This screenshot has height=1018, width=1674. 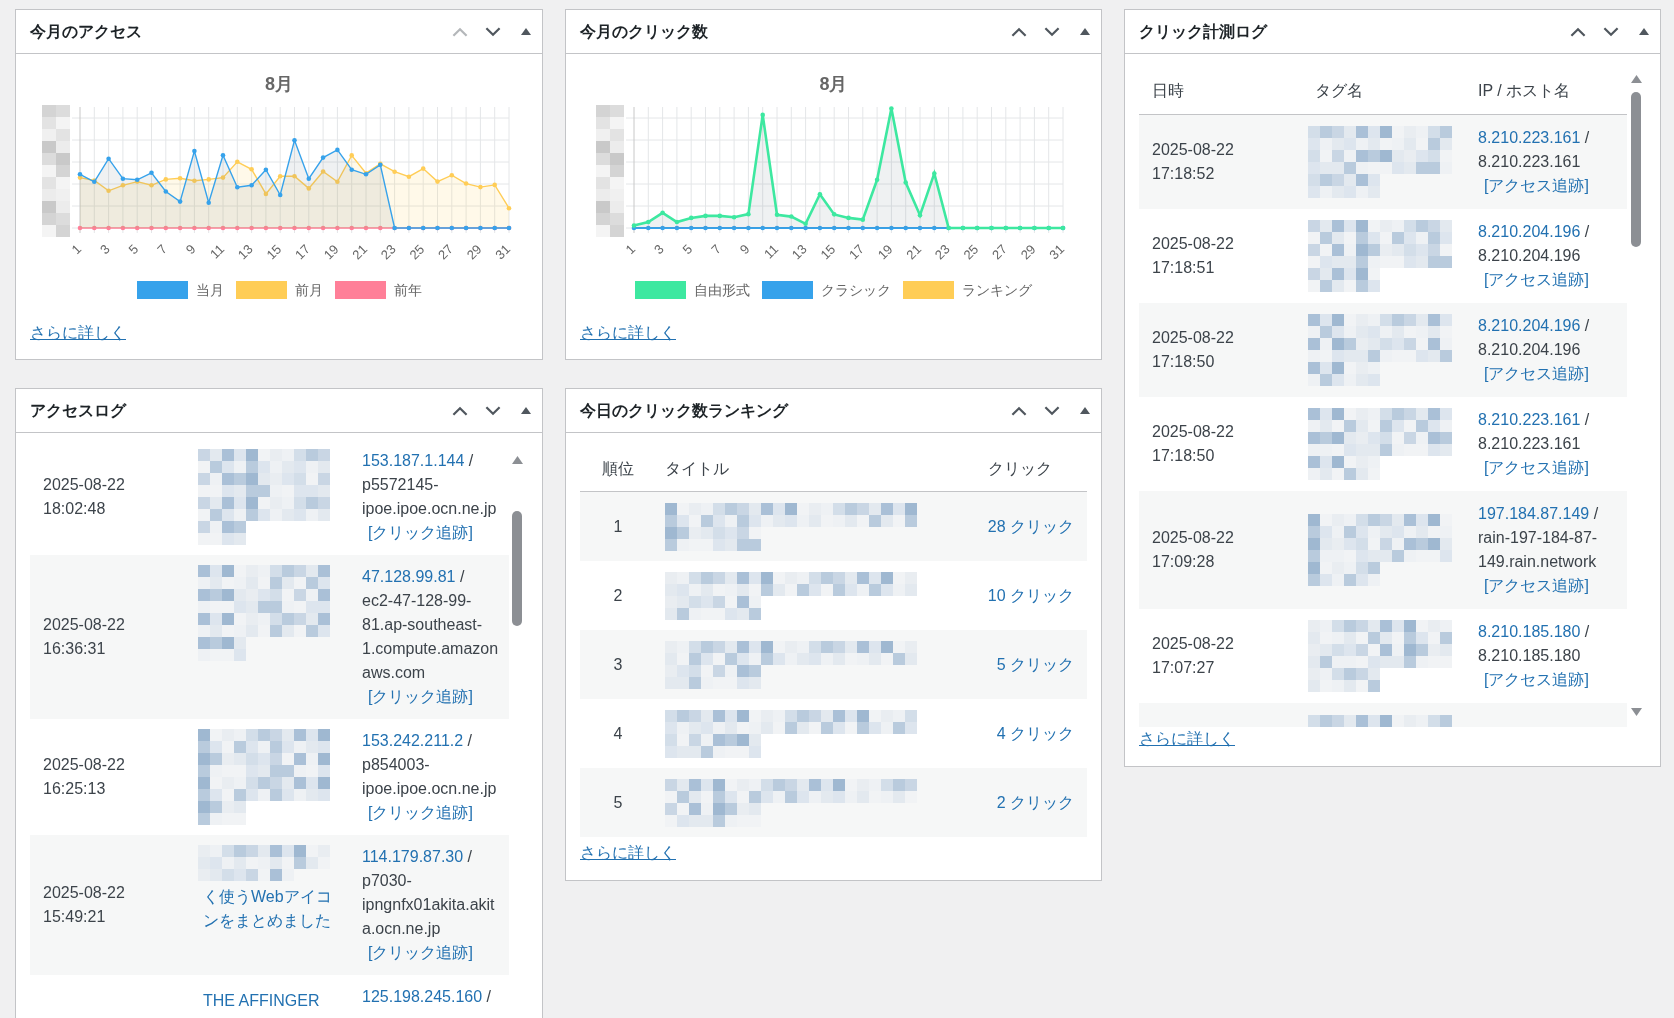 What do you see at coordinates (1534, 513) in the screenshot?
I see `ip-address-link: 197.184.87.149` at bounding box center [1534, 513].